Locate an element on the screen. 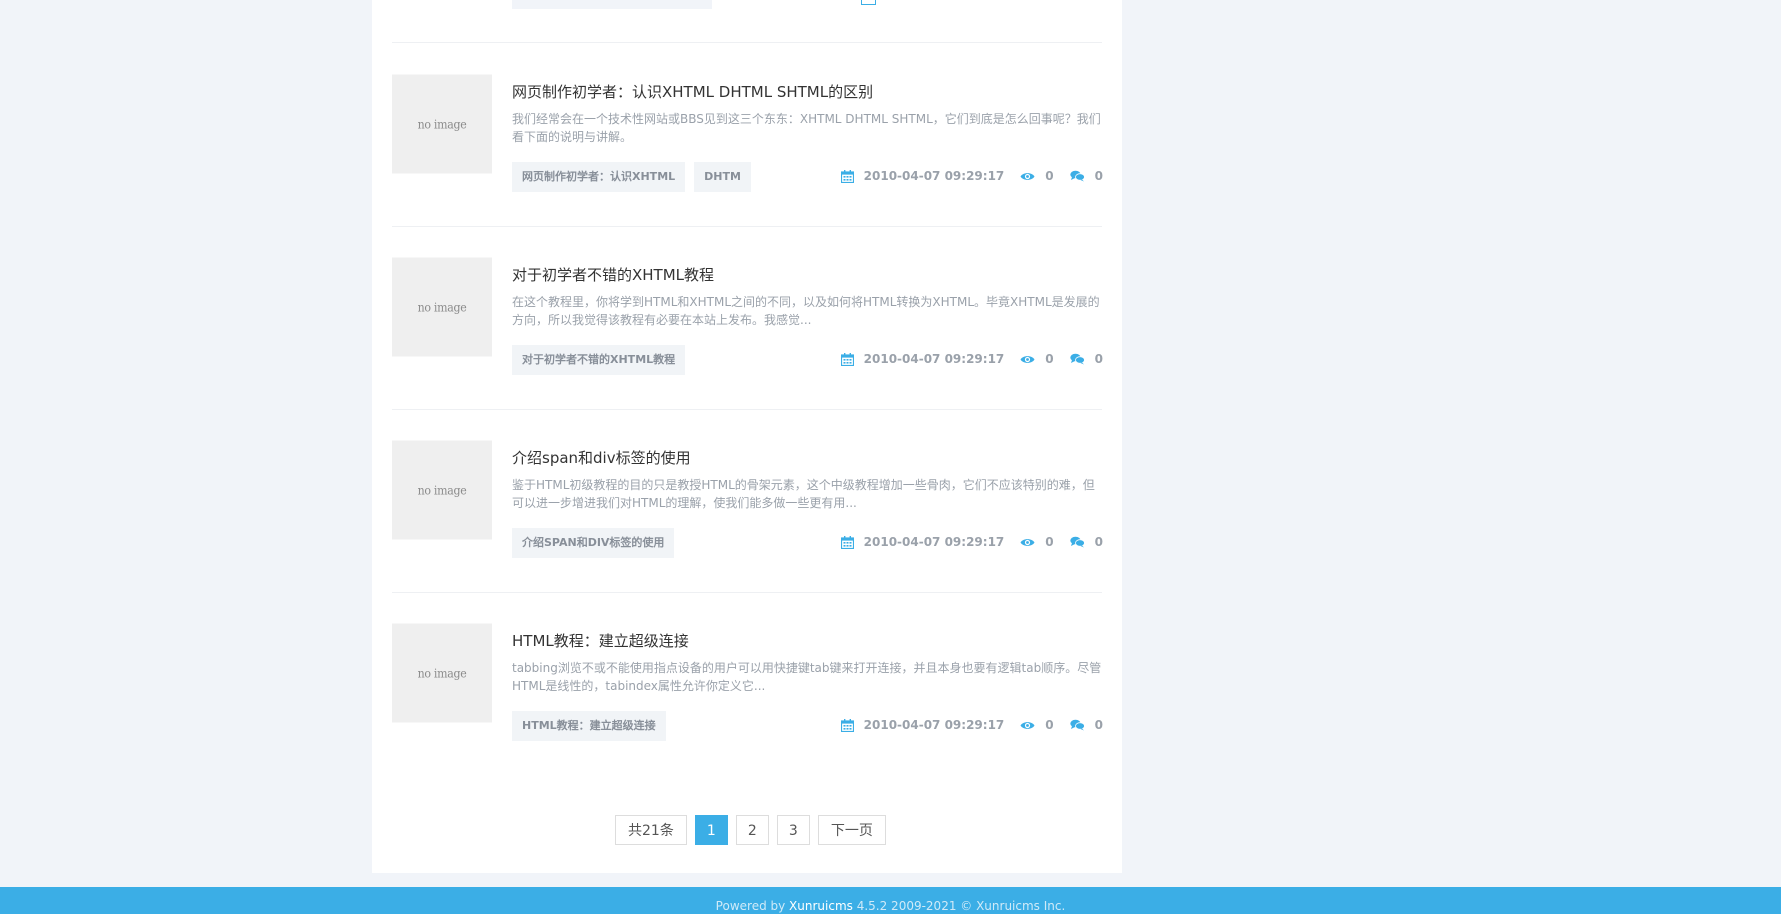 The width and height of the screenshot is (1781, 914). article-tag: 介绍SPAN和DIV标签的使用 is located at coordinates (593, 543).